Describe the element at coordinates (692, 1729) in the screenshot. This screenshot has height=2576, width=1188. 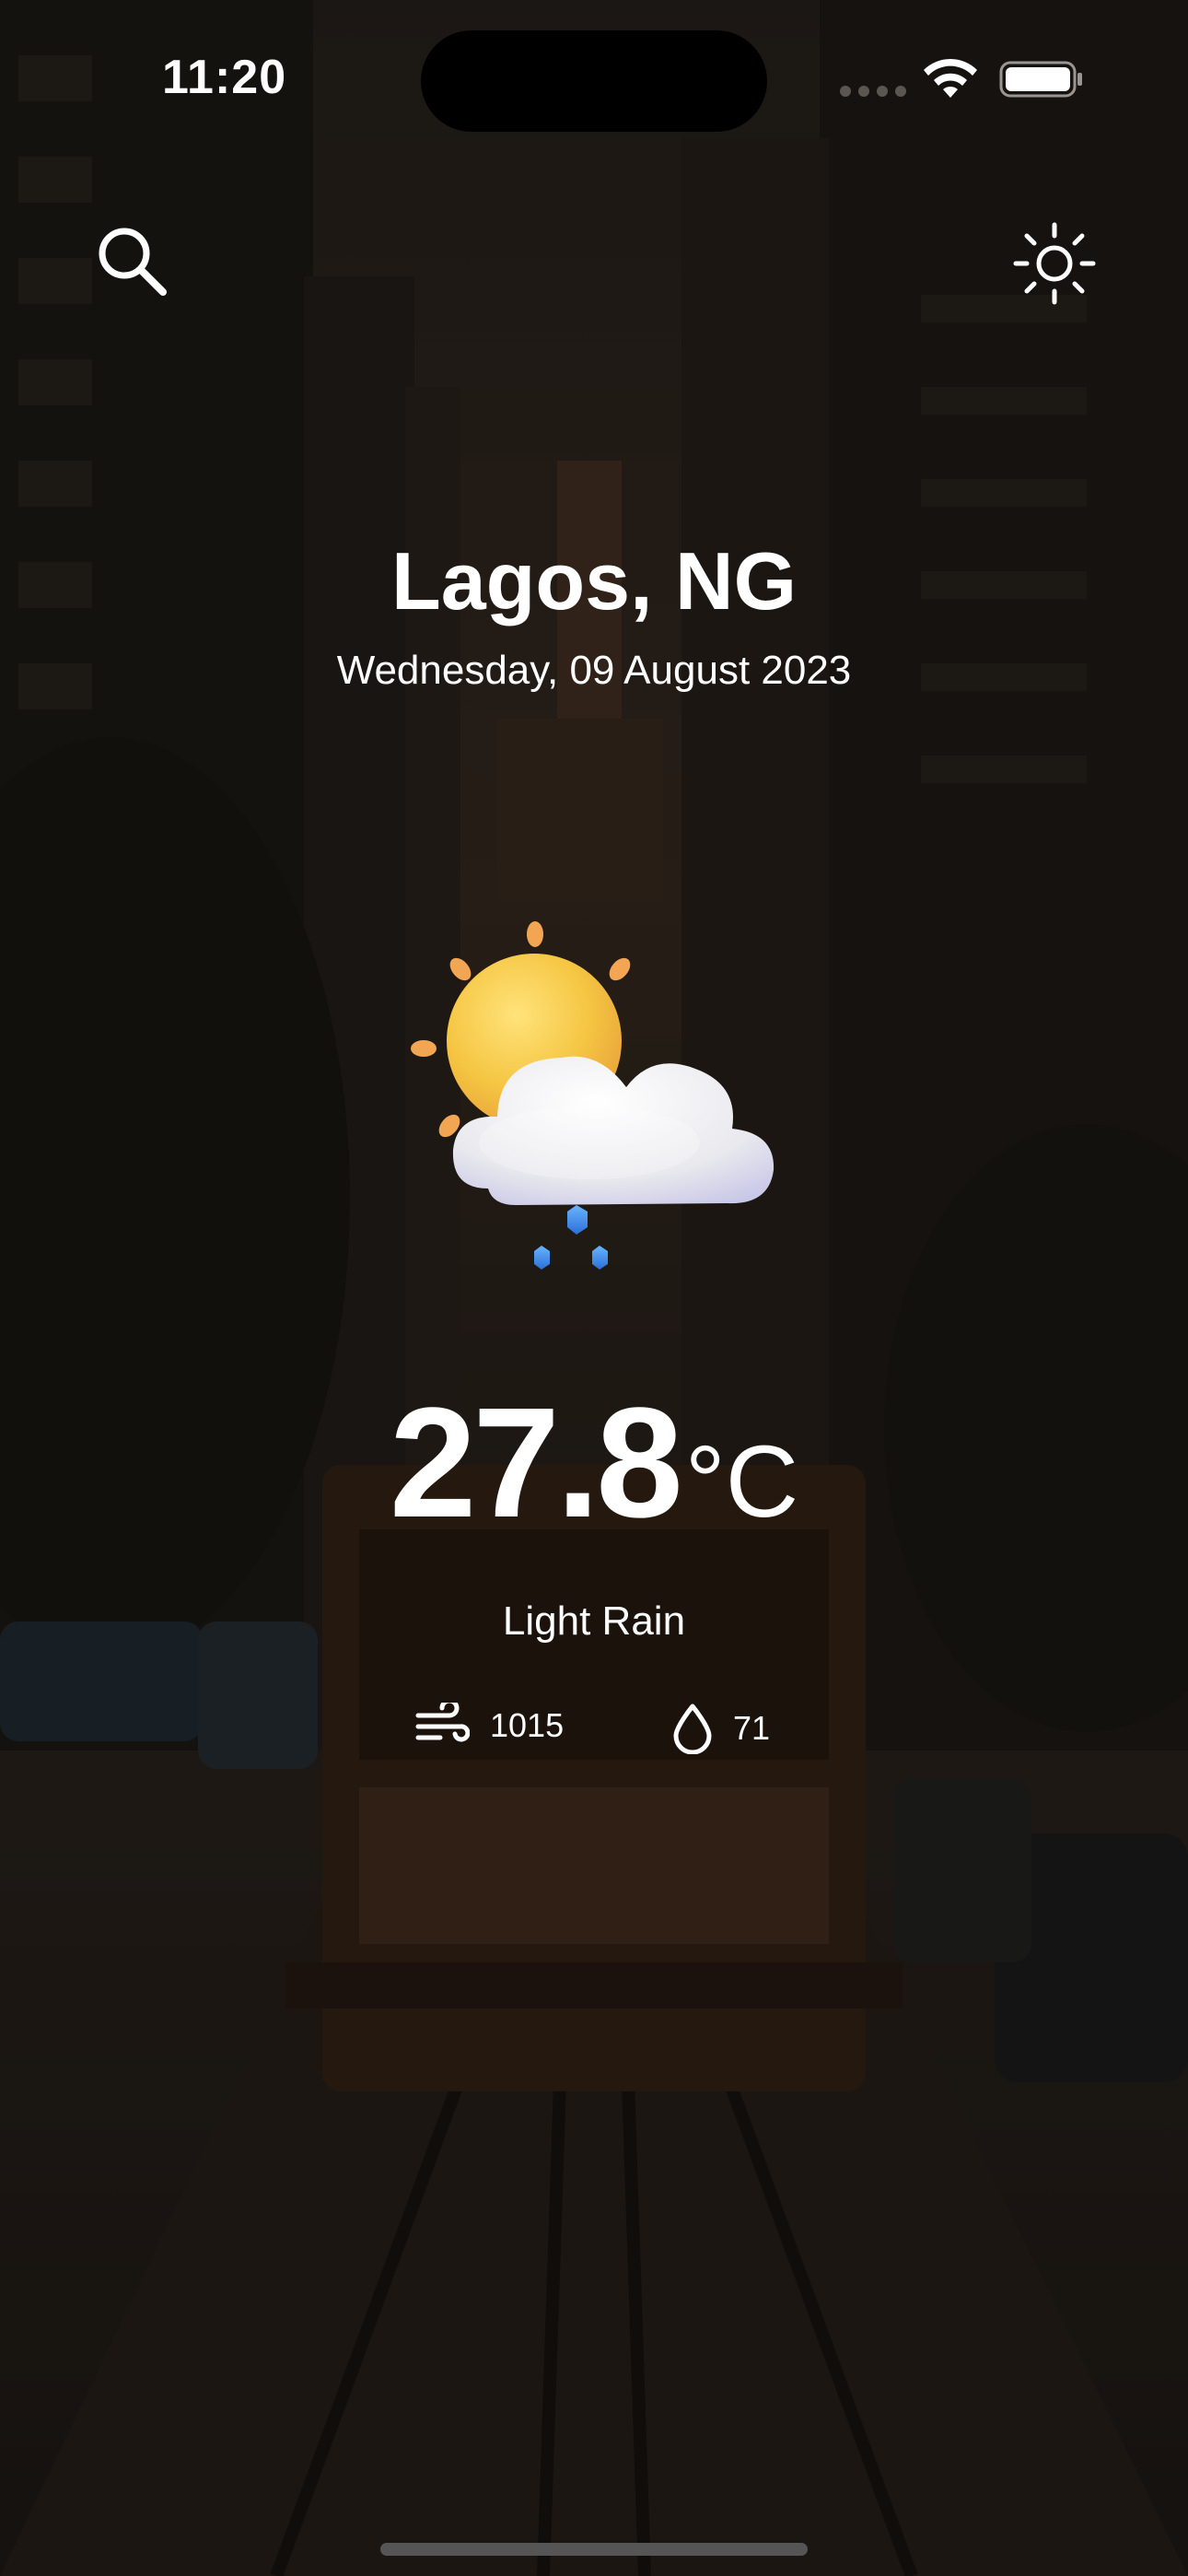
I see `droplet-icon` at that location.